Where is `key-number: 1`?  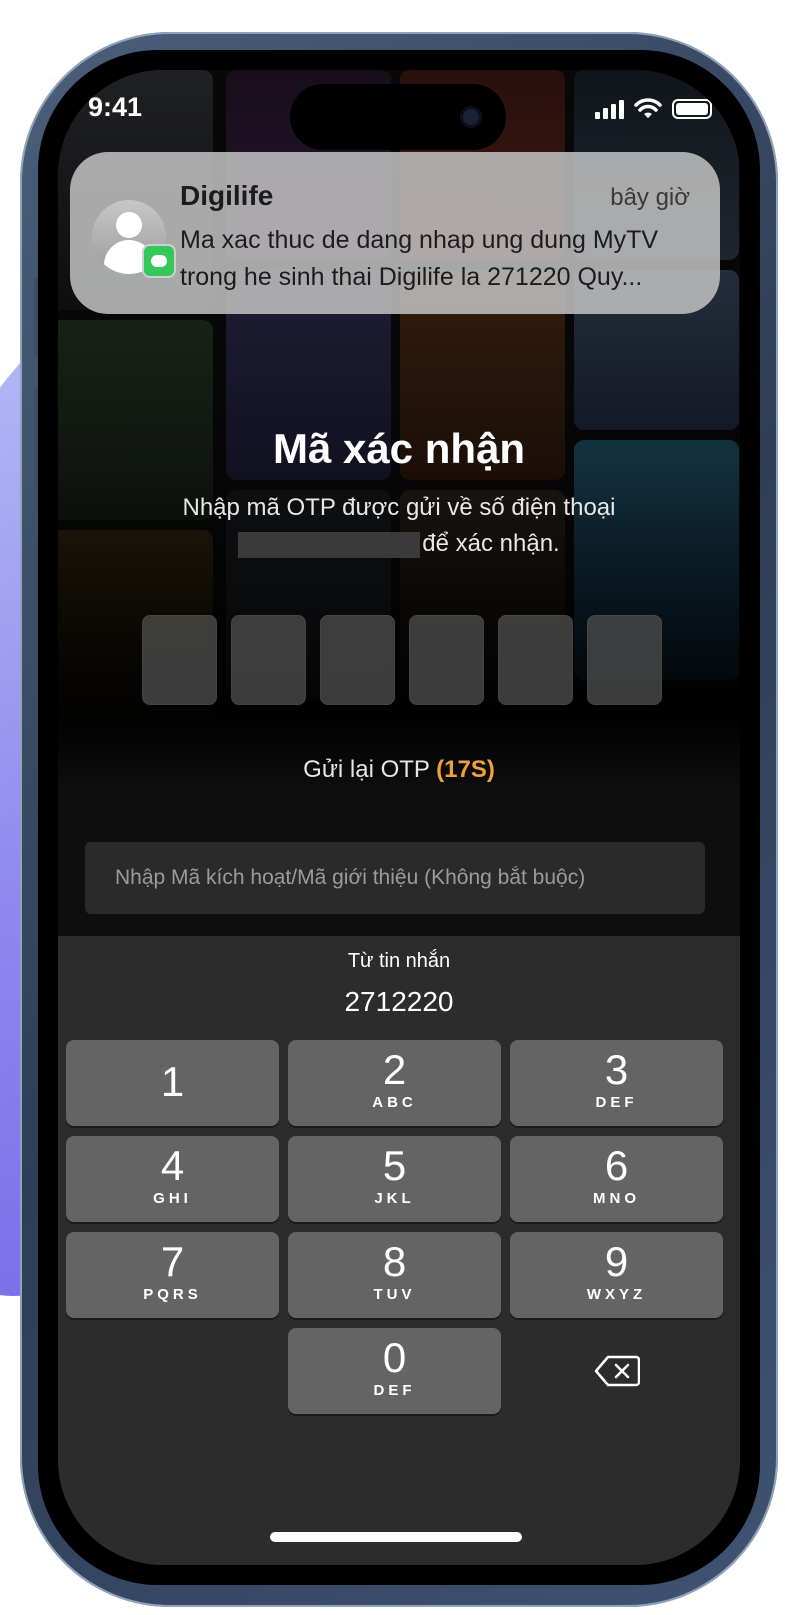
key-number: 1 is located at coordinates (172, 1081).